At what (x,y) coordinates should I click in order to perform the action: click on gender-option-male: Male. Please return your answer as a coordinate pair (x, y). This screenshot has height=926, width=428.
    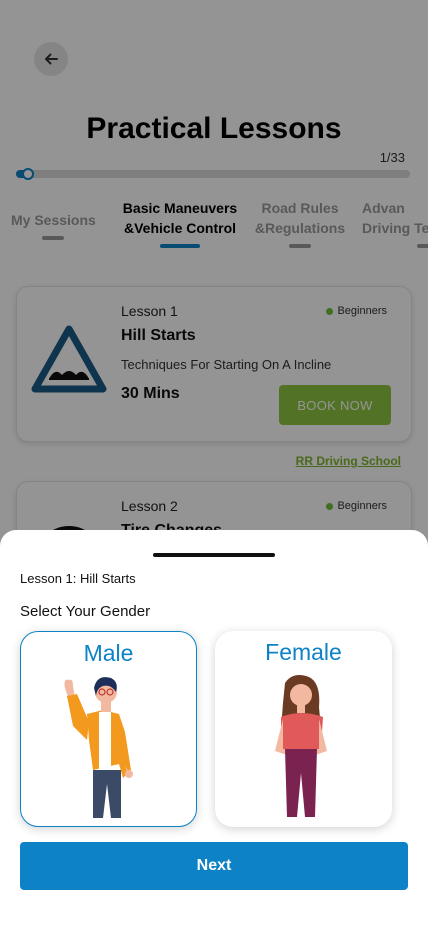
    Looking at the image, I should click on (108, 729).